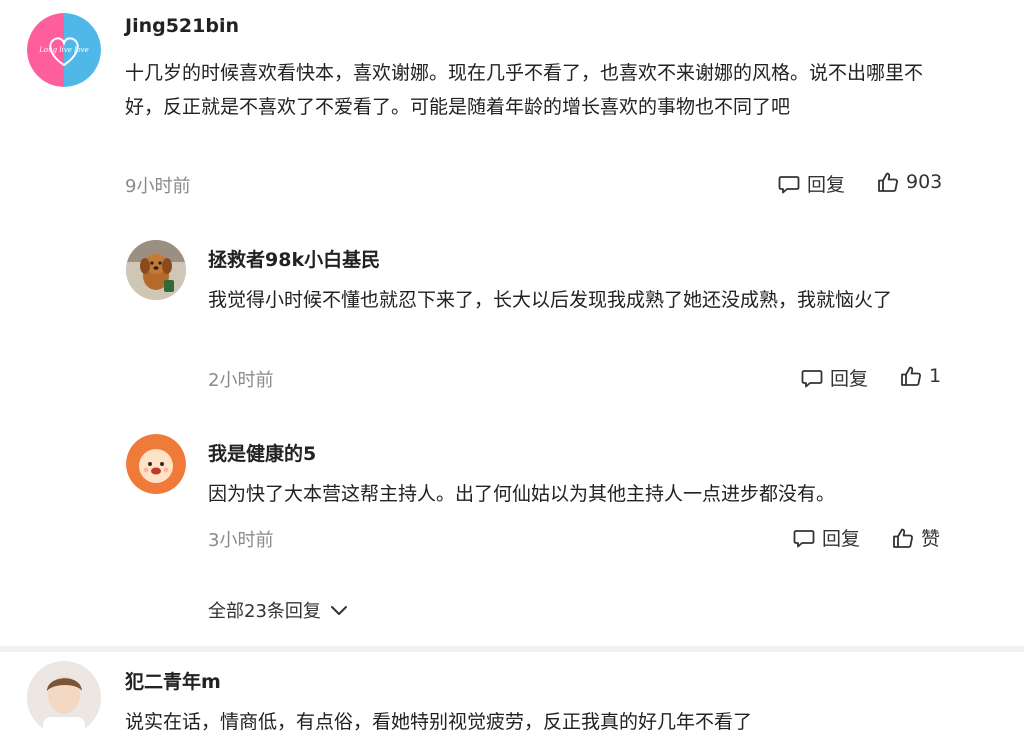 Image resolution: width=1024 pixels, height=749 pixels. Describe the element at coordinates (931, 539) in the screenshot. I see `like-label: 赞` at that location.